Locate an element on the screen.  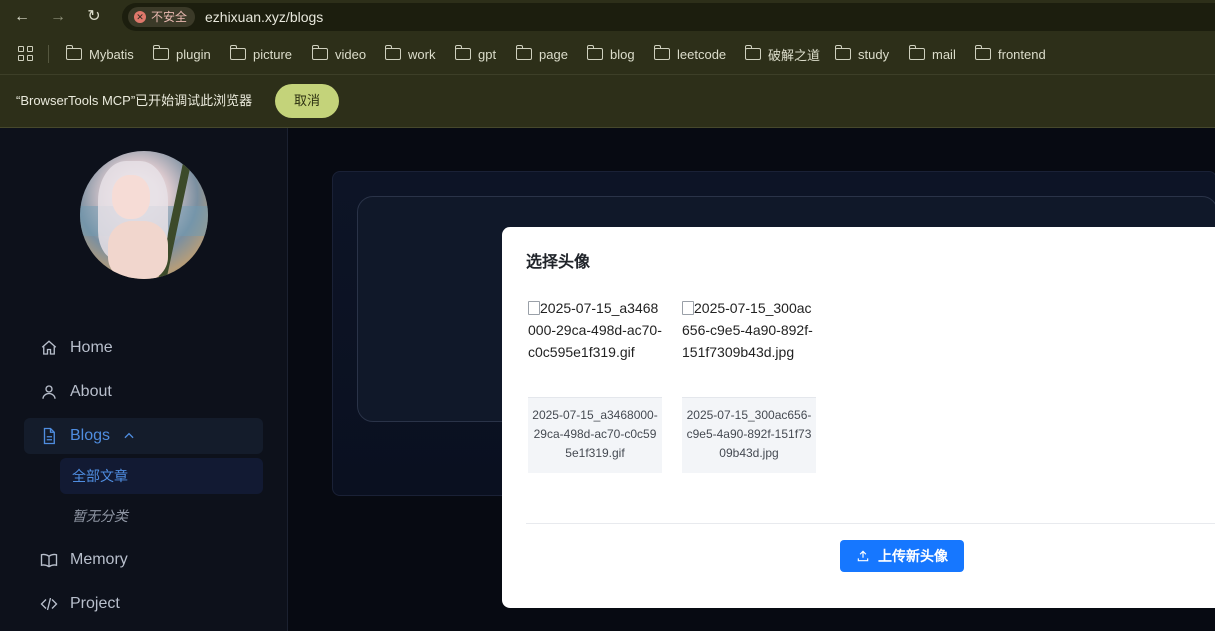
bookmark-label: Mybatis is located at coordinates (111, 54).